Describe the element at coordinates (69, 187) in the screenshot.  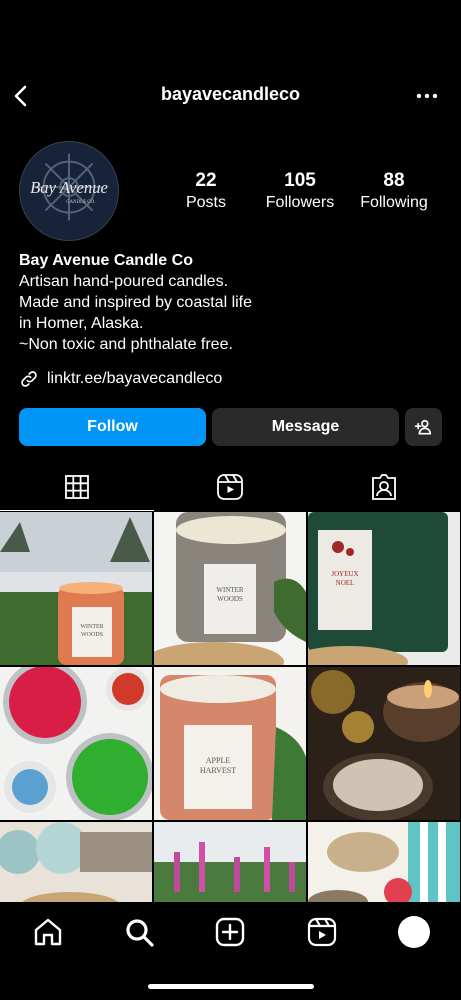
I see `avatar-brand-text: Bay Avenue` at that location.